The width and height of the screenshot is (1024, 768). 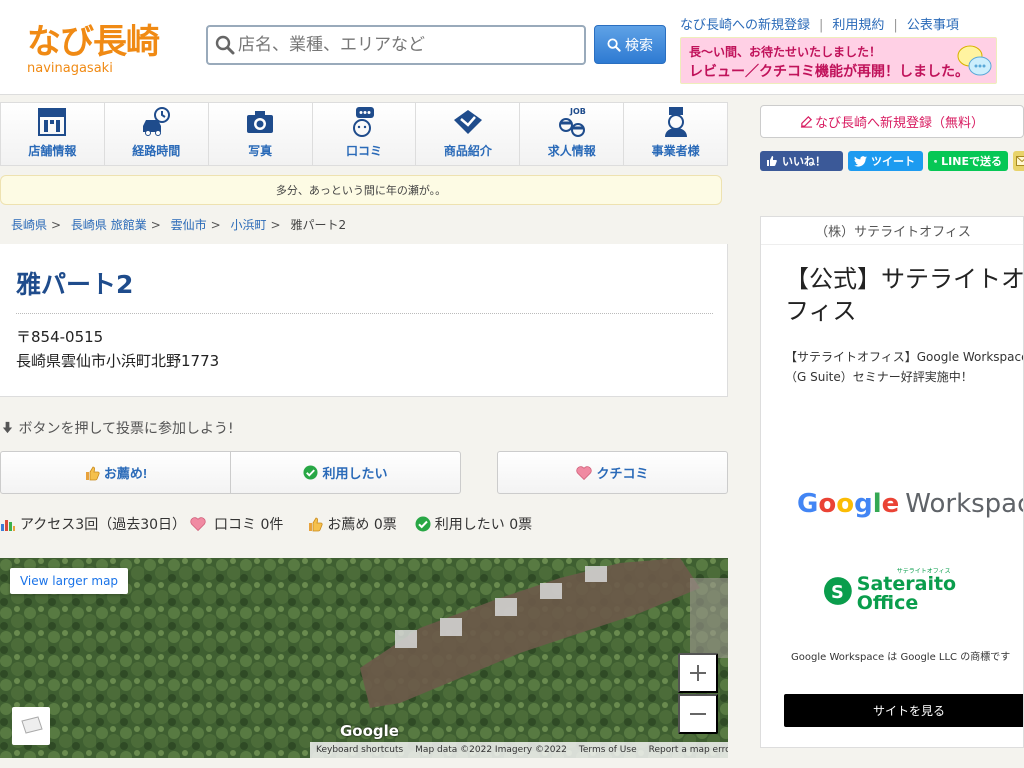 I want to click on sateraito-logo-text: Sateraito Office, so click(x=906, y=593).